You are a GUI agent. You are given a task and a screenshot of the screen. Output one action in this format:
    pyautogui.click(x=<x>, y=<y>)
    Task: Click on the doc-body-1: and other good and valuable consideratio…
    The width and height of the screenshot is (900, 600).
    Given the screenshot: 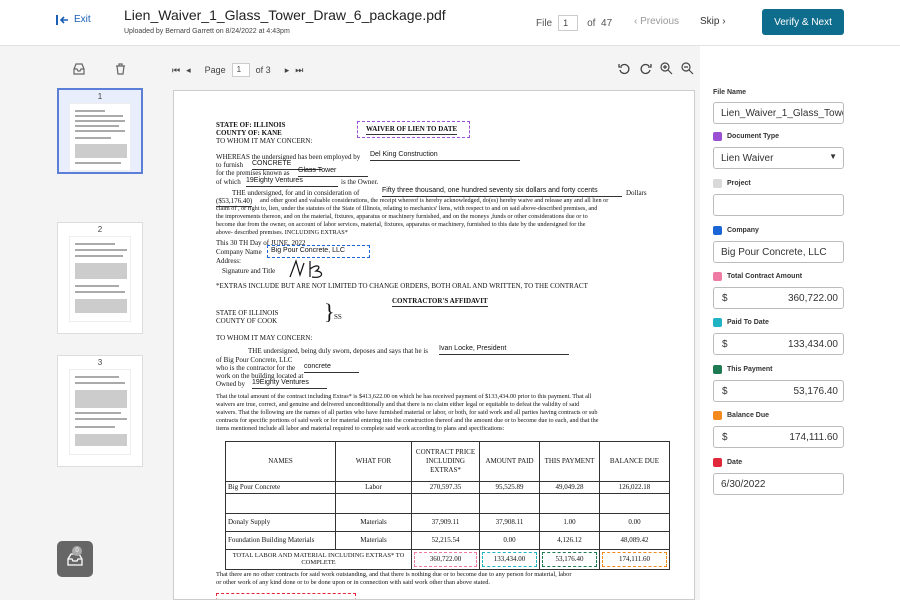 What is the action you would take?
    pyautogui.click(x=434, y=200)
    